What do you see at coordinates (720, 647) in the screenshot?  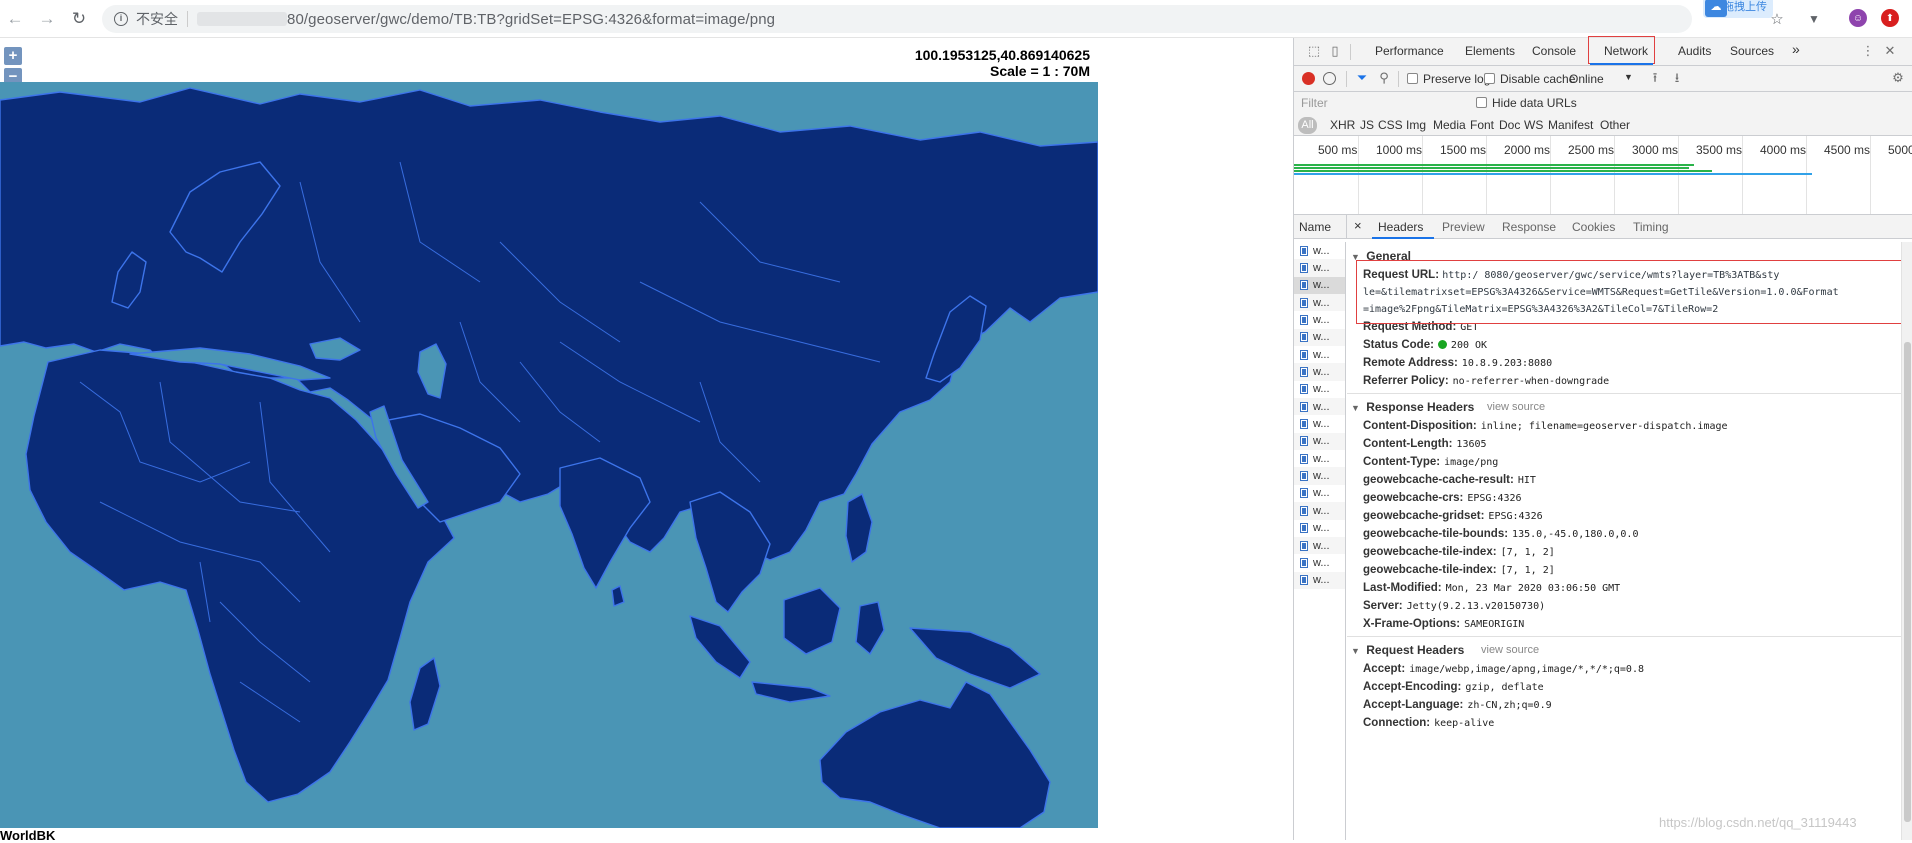 I see `sumatra` at bounding box center [720, 647].